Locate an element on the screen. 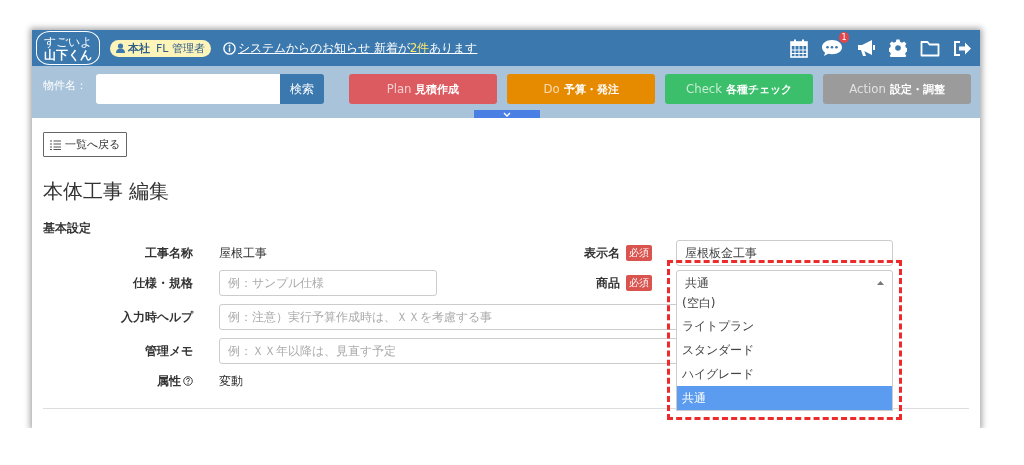 The height and width of the screenshot is (465, 1024). office-label: 本社 is located at coordinates (139, 48).